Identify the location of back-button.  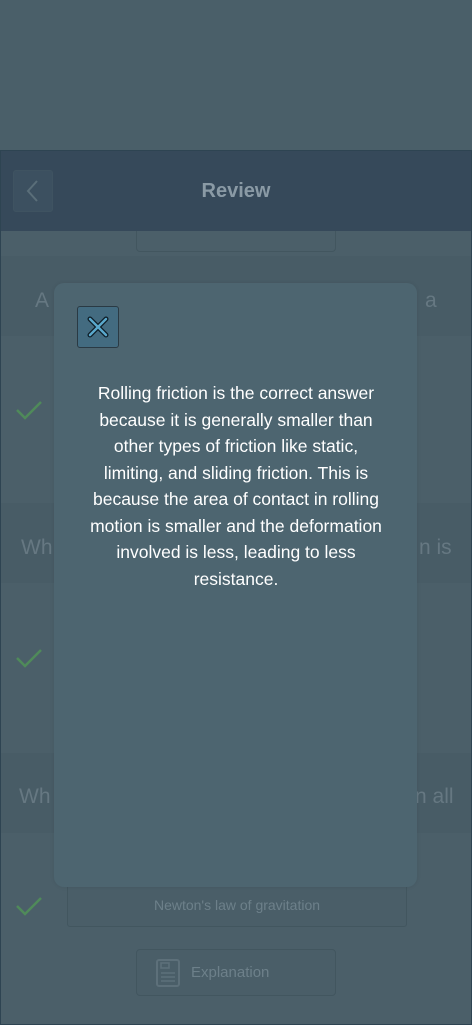
(33, 191).